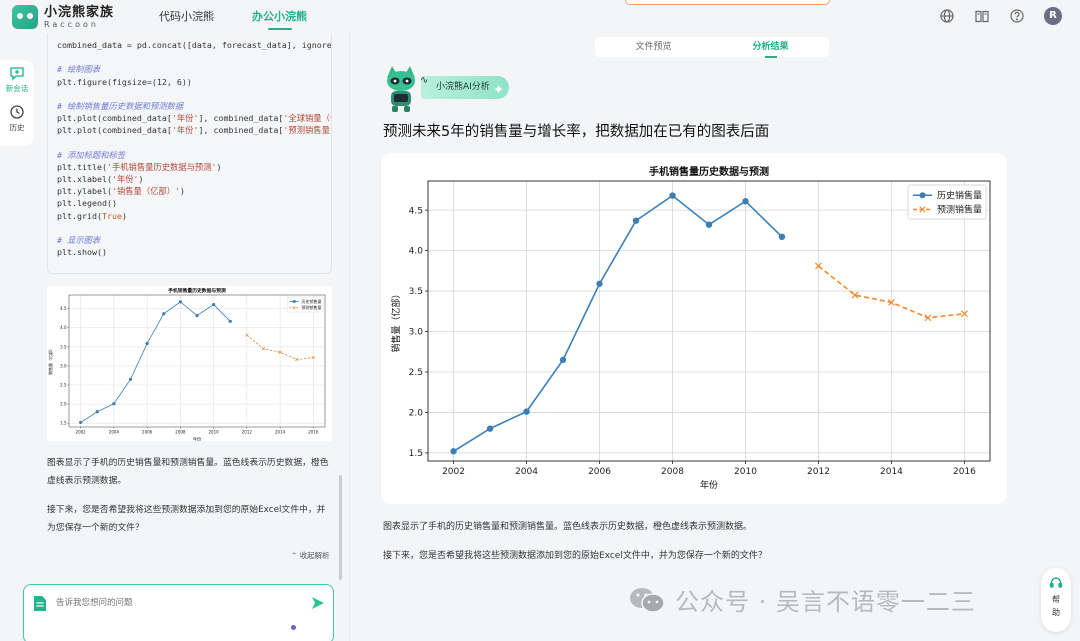 The height and width of the screenshot is (641, 1080). Describe the element at coordinates (312, 301) in the screenshot. I see `legend-label: 历史销售量` at that location.